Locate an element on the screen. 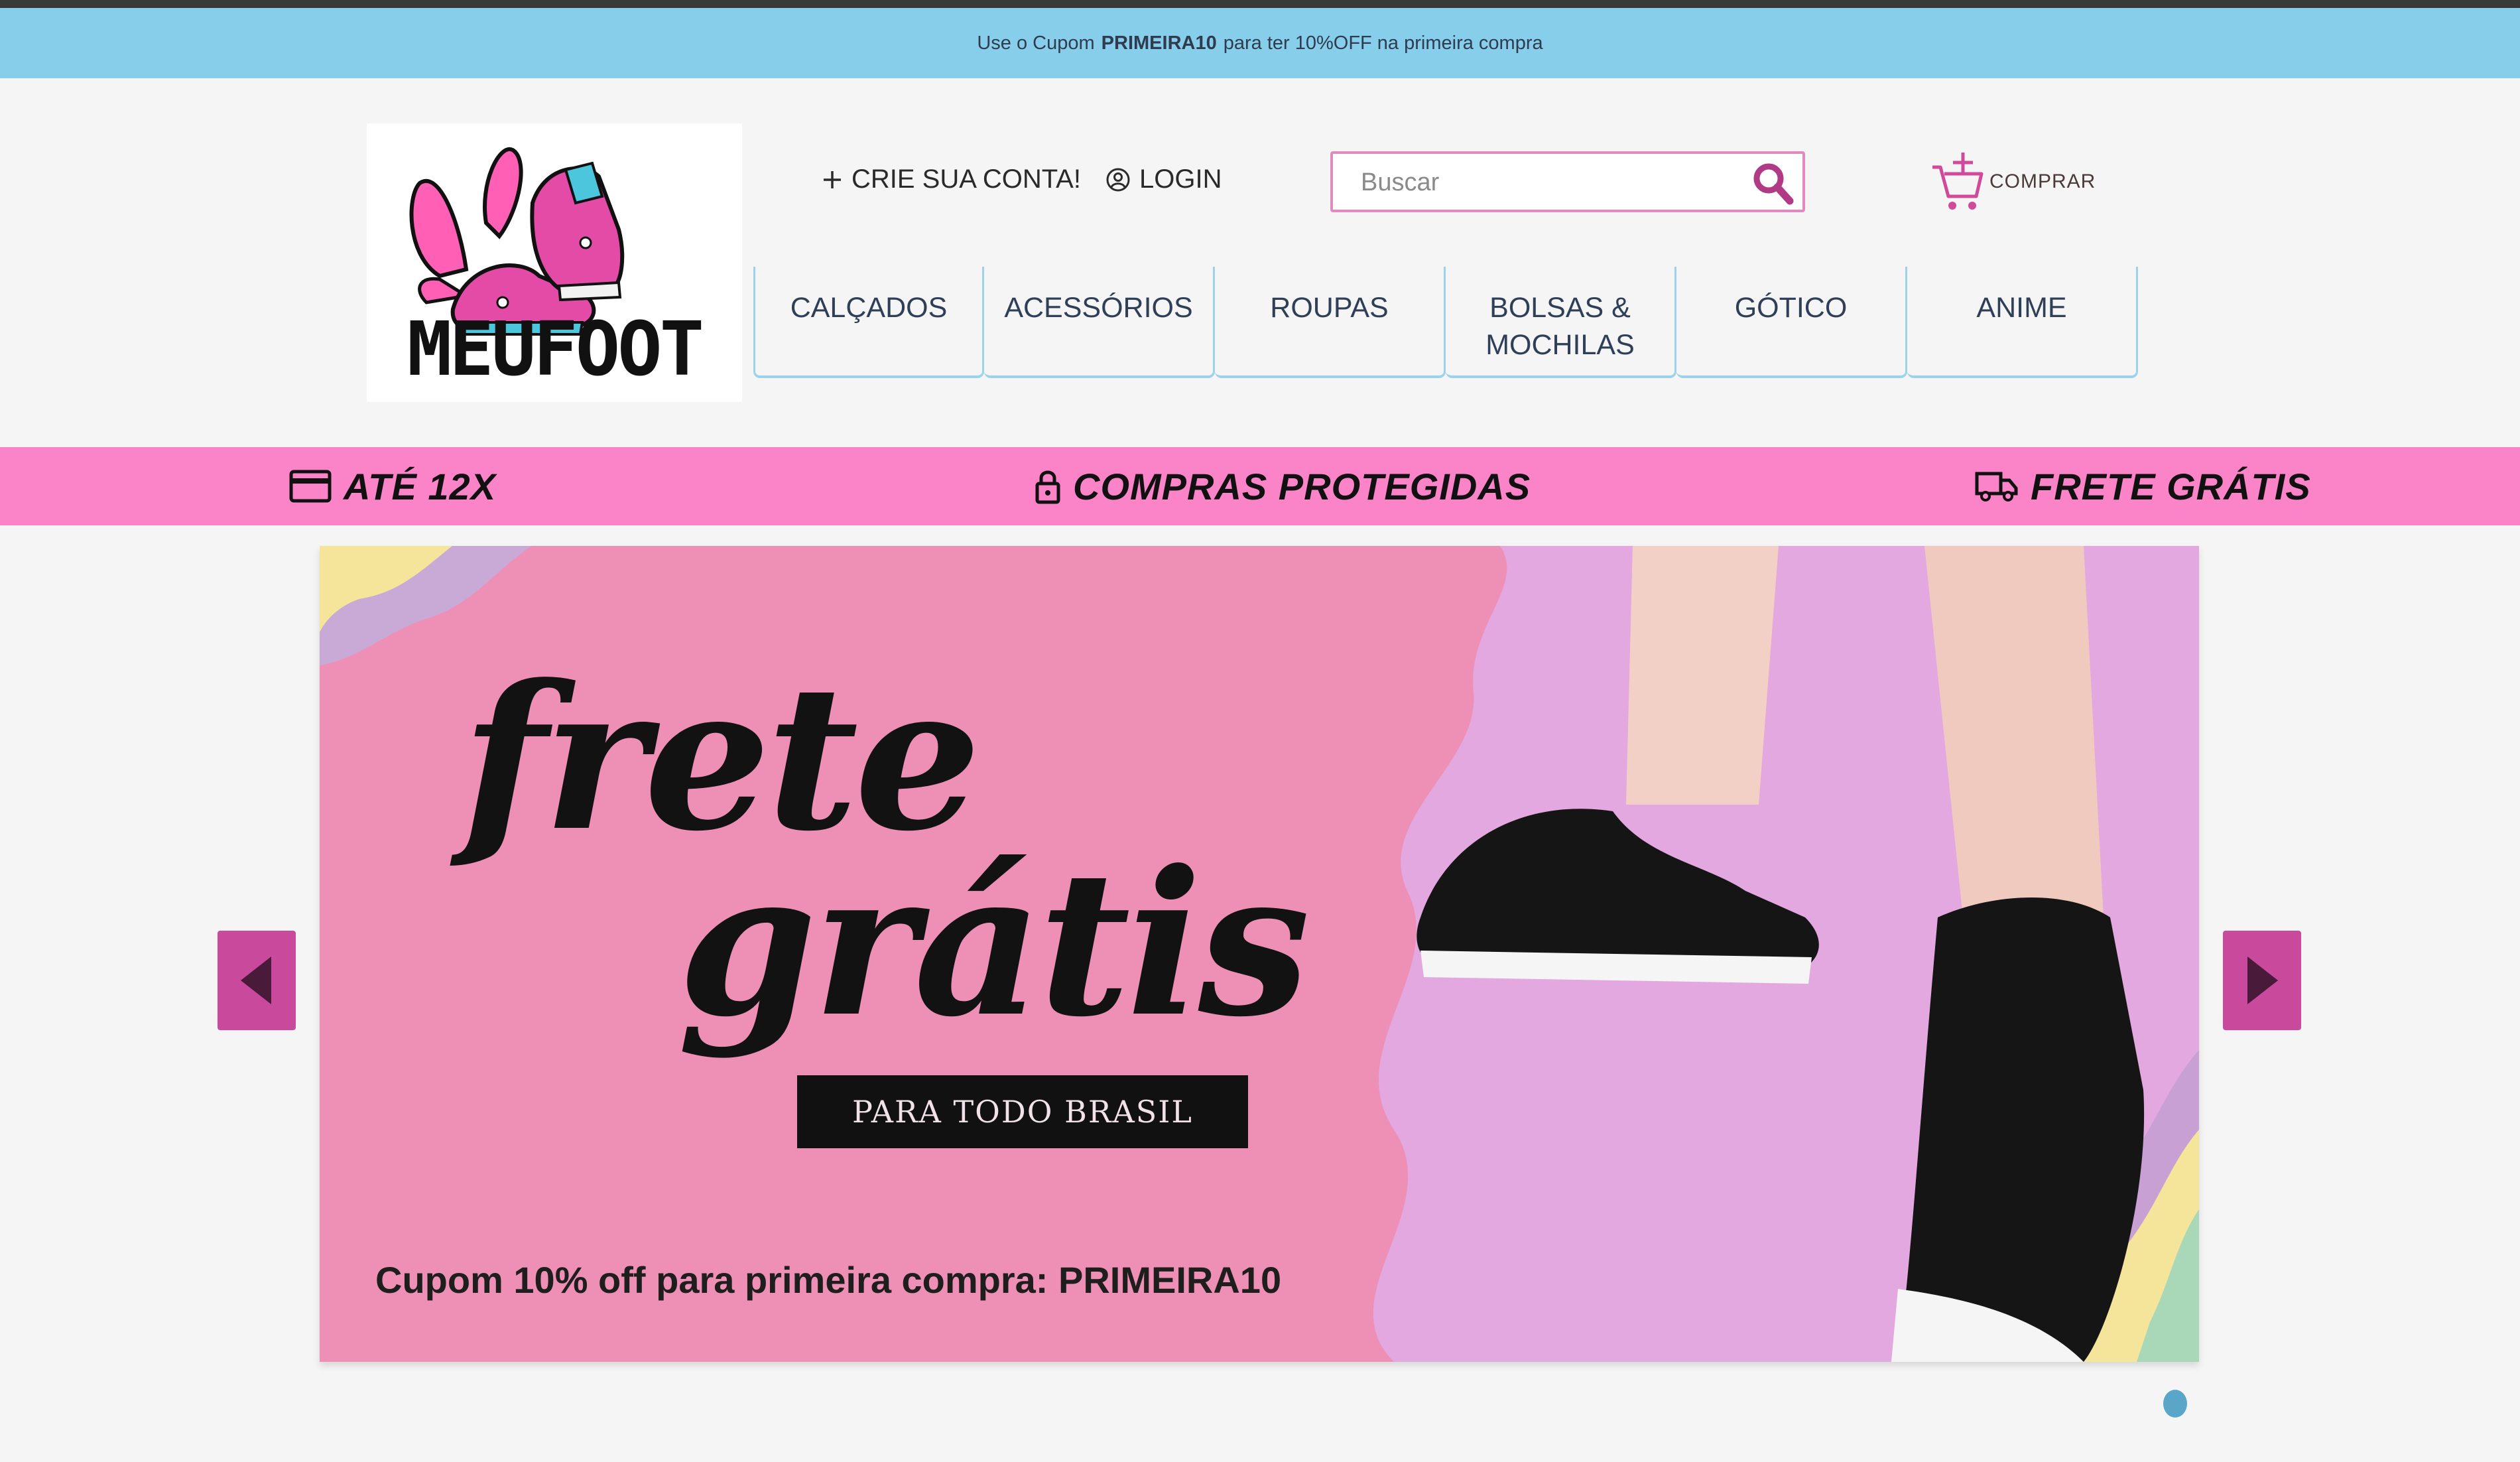  carousel-prev-button is located at coordinates (257, 980).